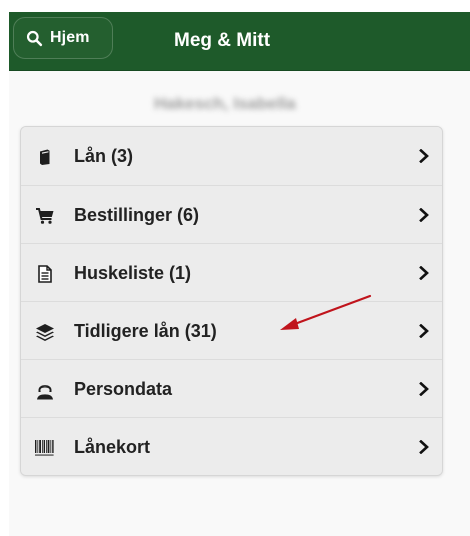  I want to click on app-header: Hjem Meg & Mitt, so click(239, 41).